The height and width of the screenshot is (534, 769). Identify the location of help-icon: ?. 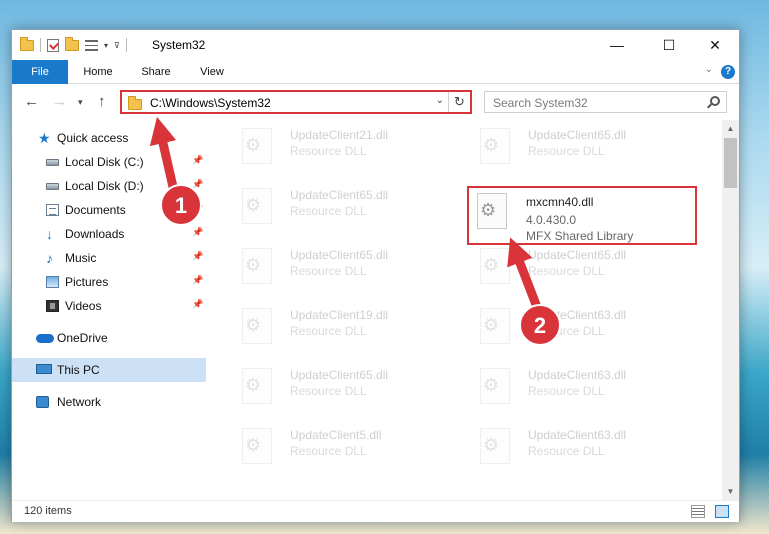
(728, 72).